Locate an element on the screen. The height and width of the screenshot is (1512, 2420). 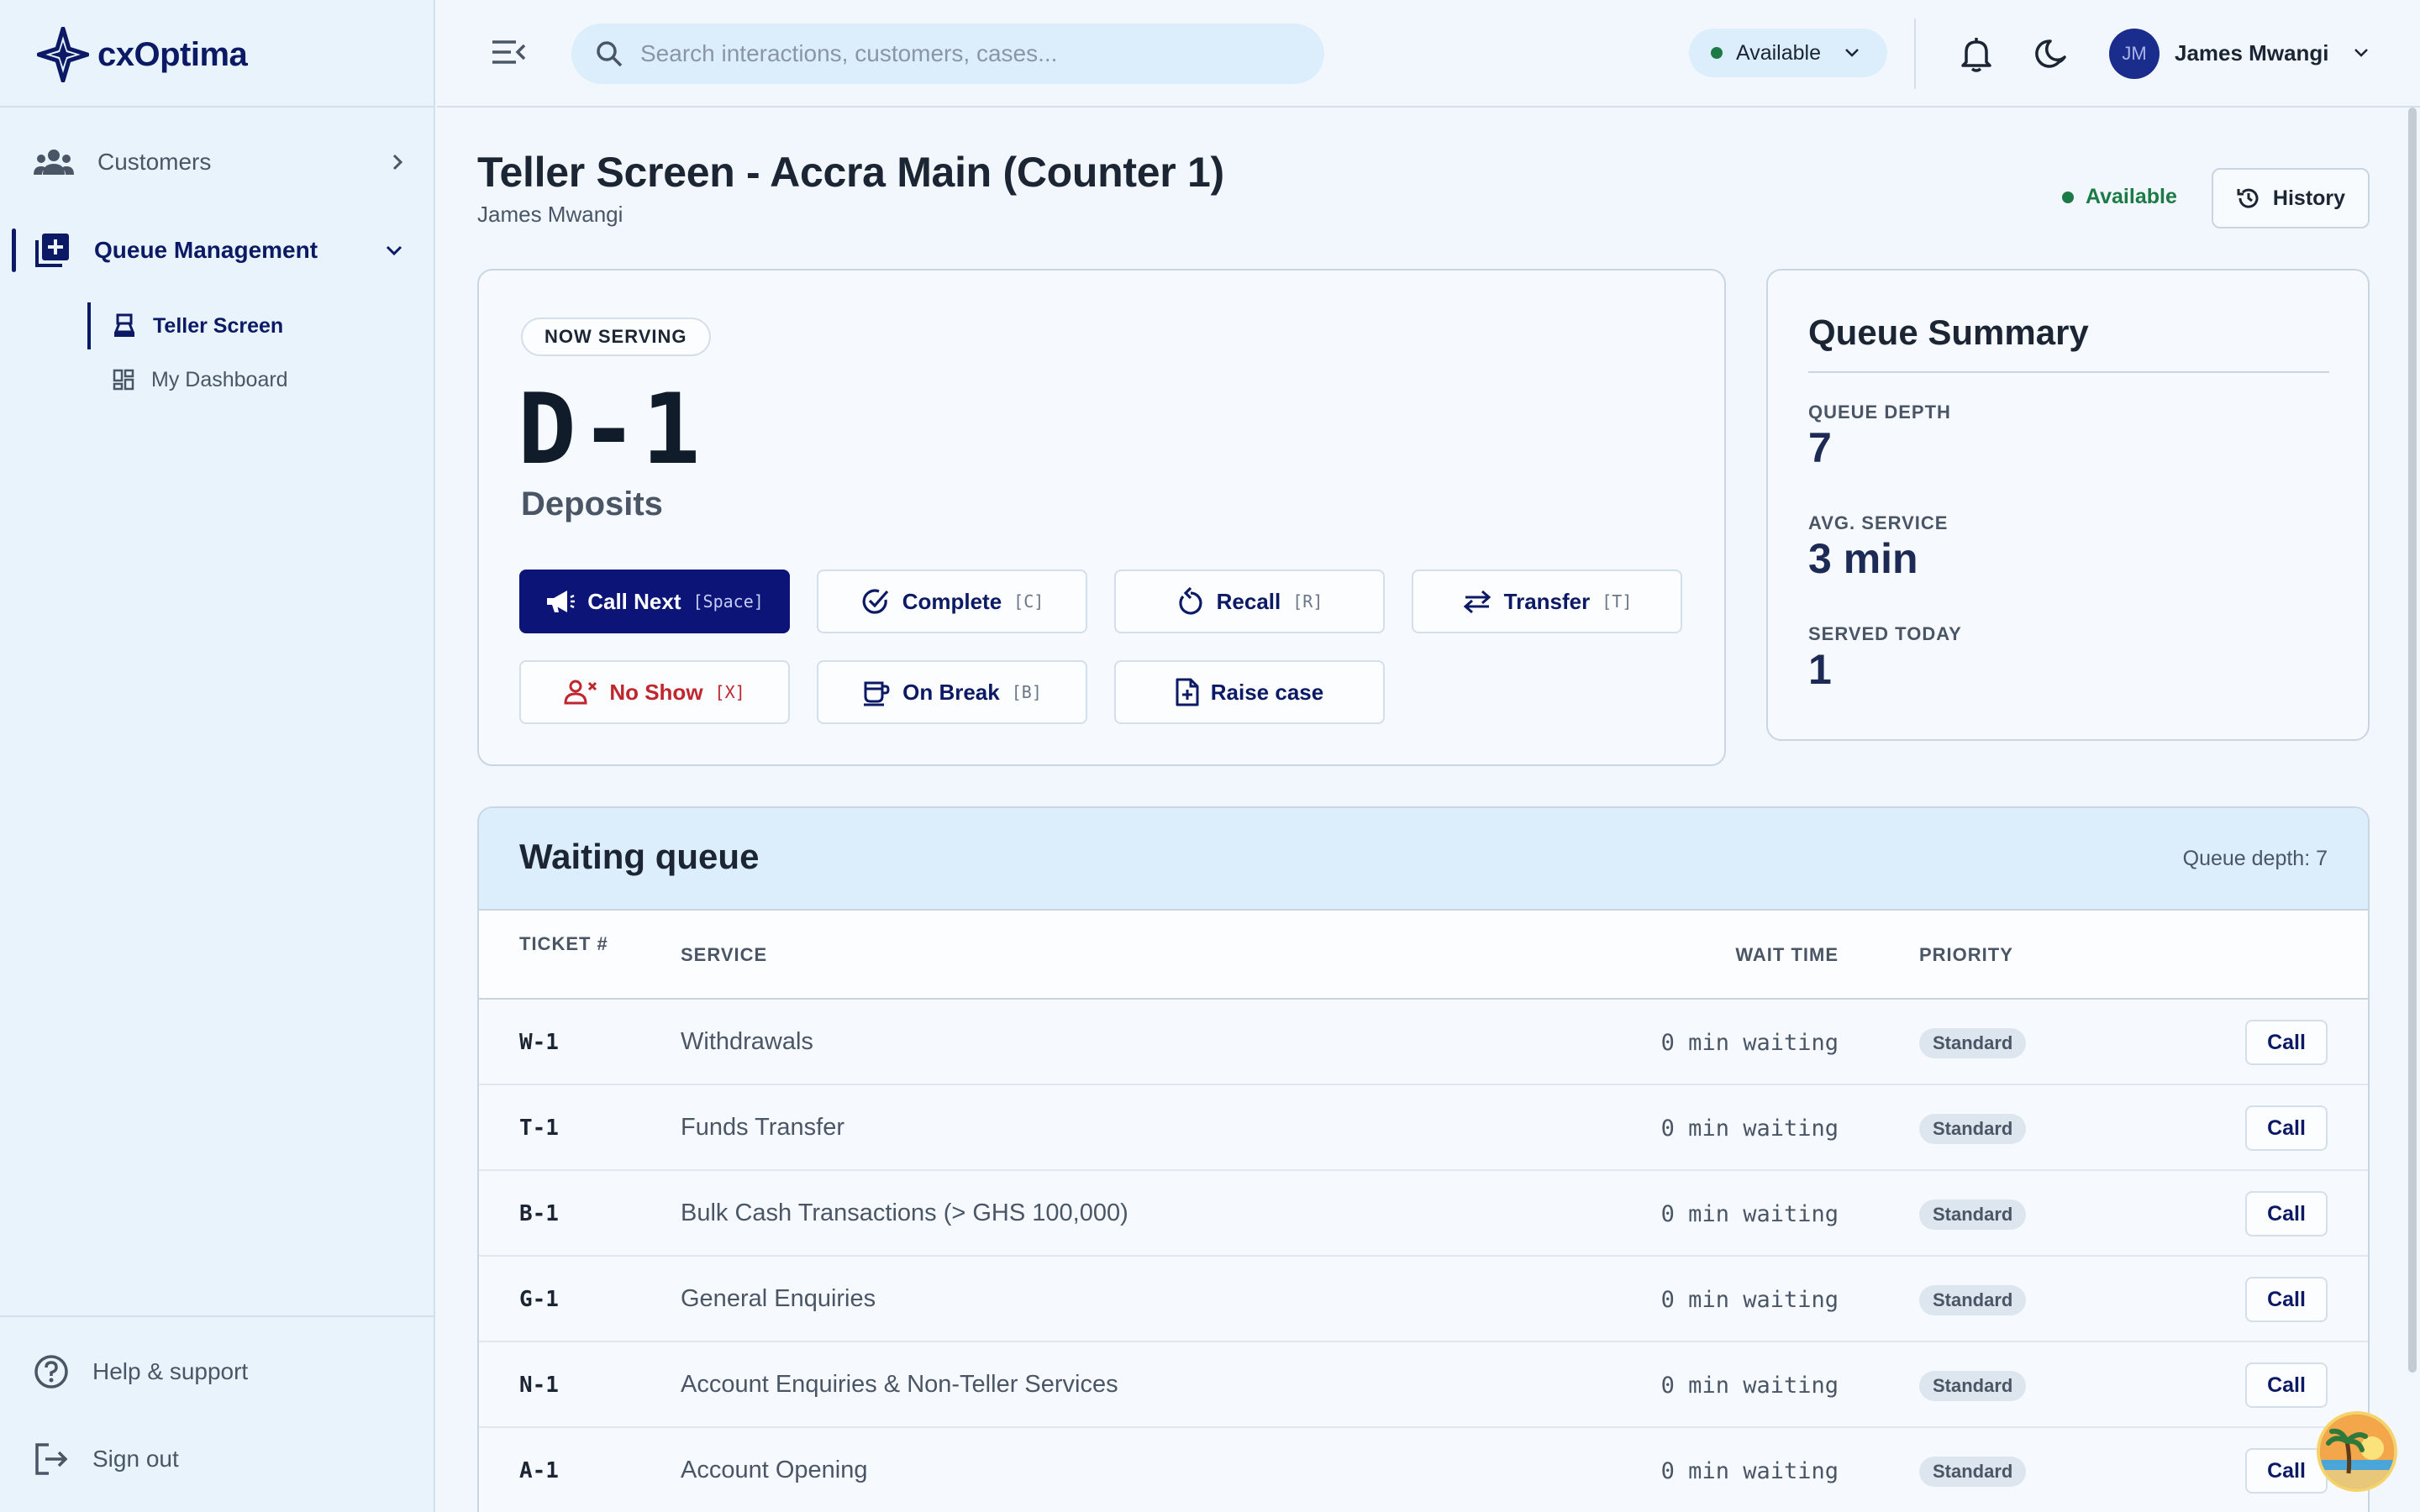
dashboard-icon is located at coordinates (124, 380).